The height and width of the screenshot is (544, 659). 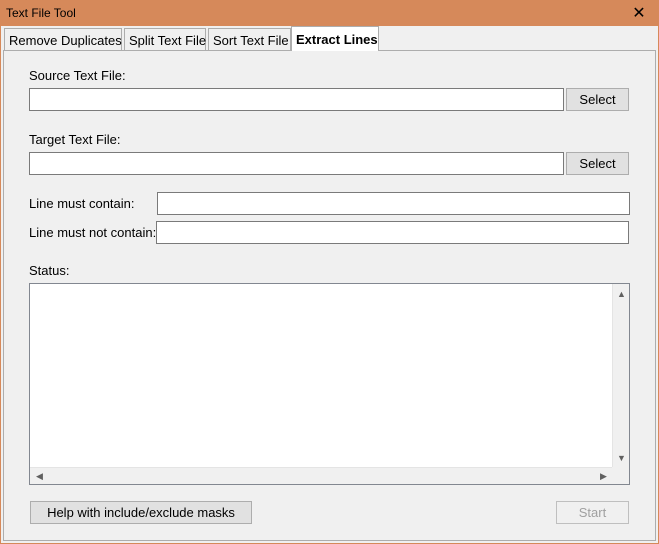 What do you see at coordinates (620, 375) in the screenshot?
I see `vertical-scrollbar: ▲ ▼` at bounding box center [620, 375].